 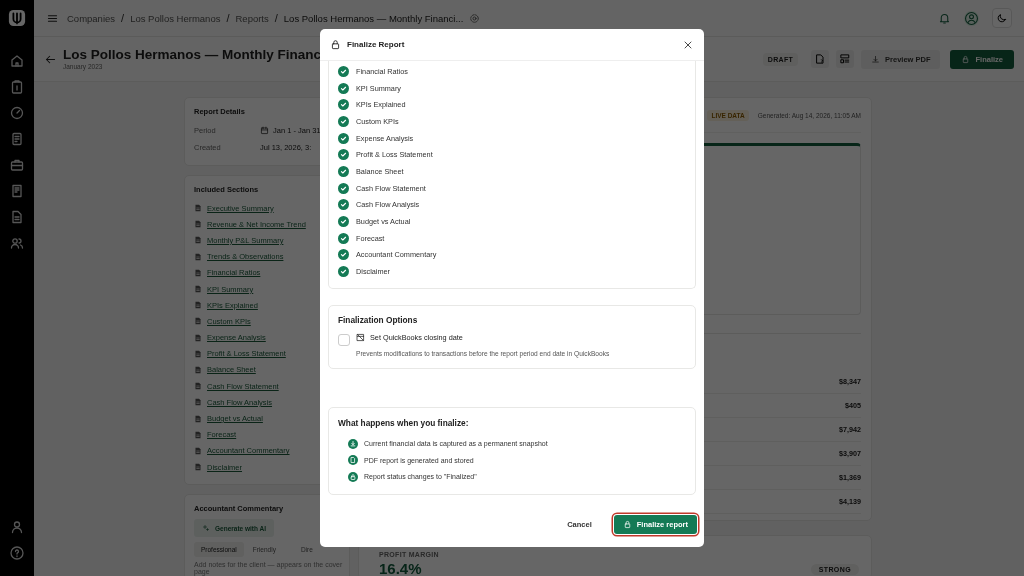 I want to click on breadcrumb-link: Companies, so click(x=91, y=18).